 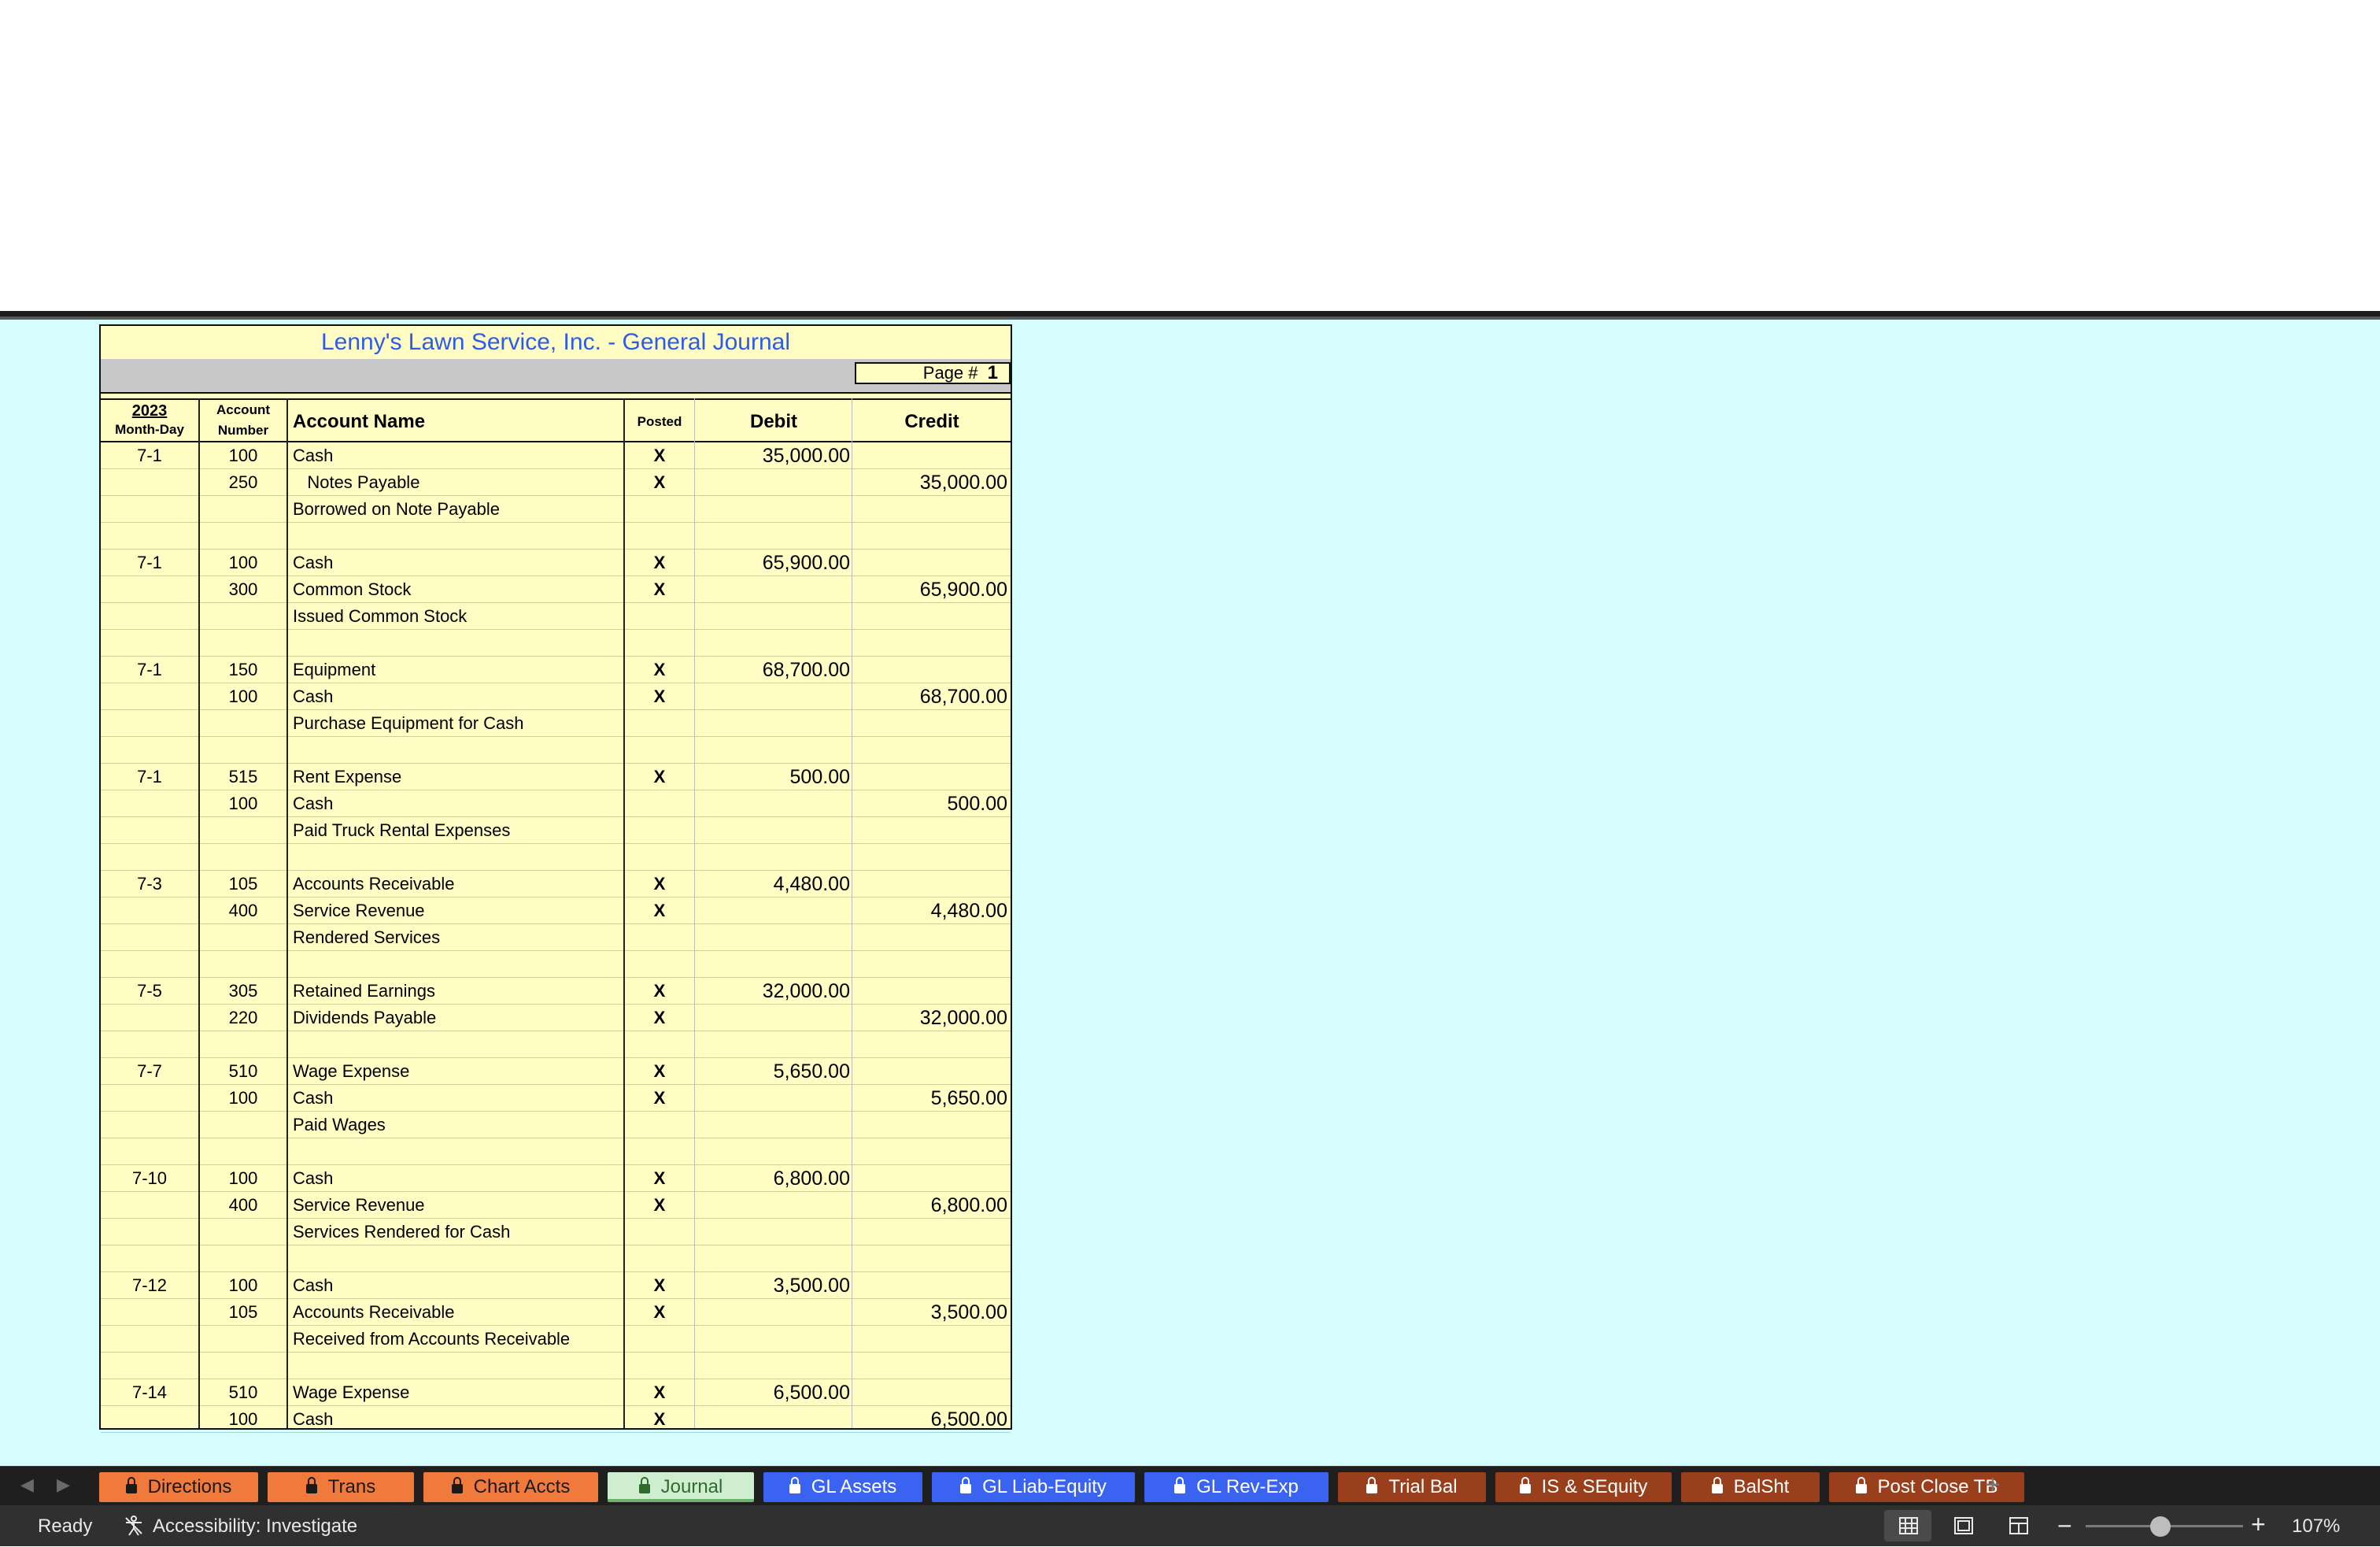 What do you see at coordinates (930, 1098) in the screenshot?
I see `cell-credit: 5,650.00` at bounding box center [930, 1098].